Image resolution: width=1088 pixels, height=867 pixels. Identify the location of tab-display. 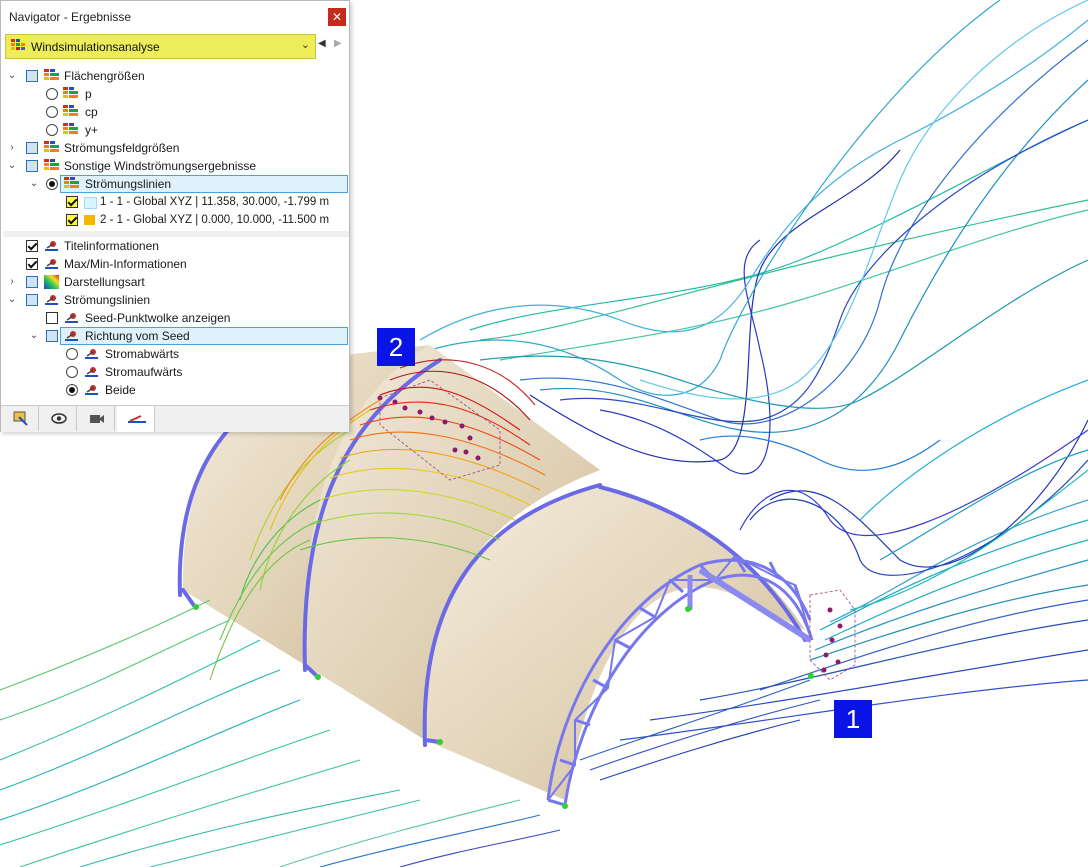
(58, 418).